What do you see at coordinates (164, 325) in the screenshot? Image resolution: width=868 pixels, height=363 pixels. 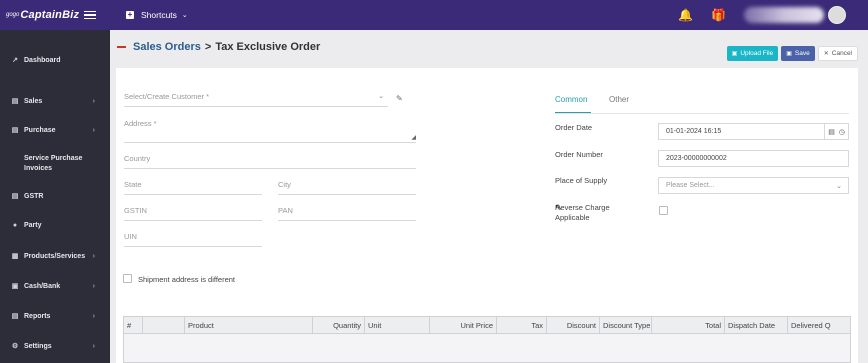 I see `column-header-blank` at bounding box center [164, 325].